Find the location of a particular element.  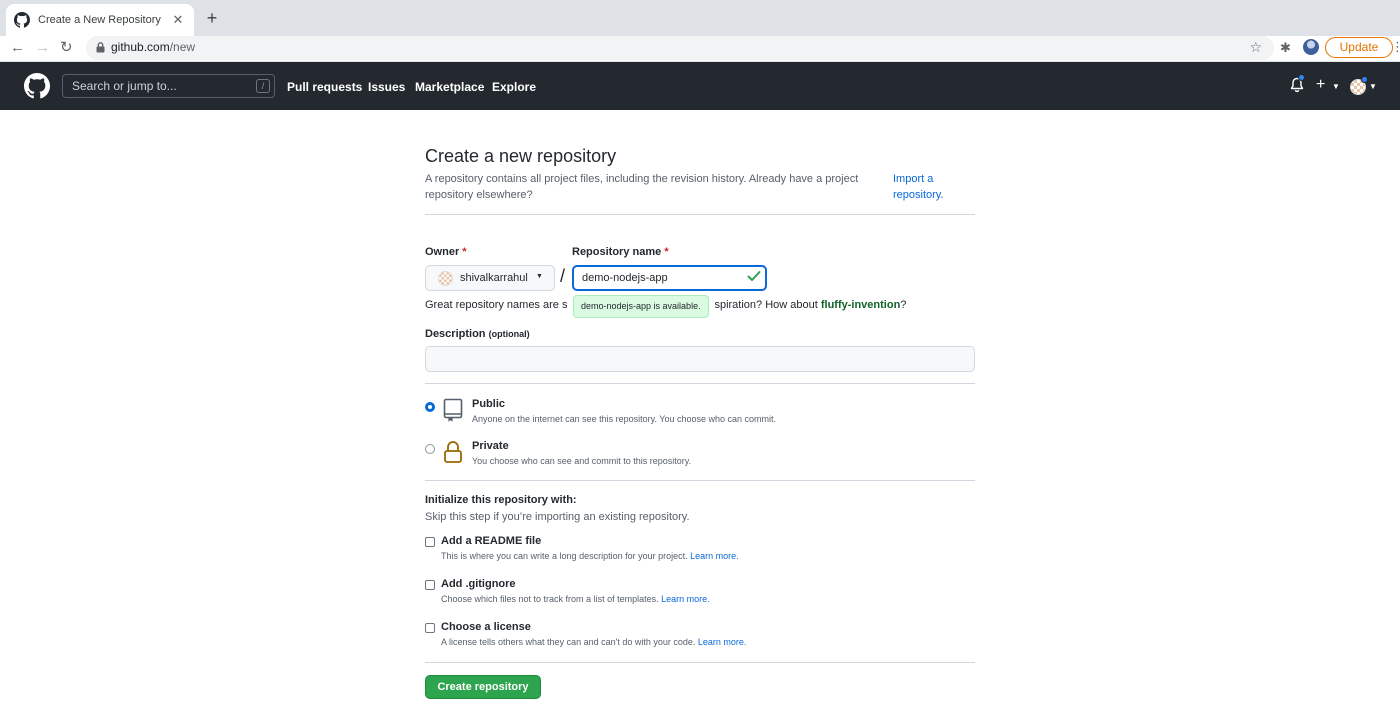

url-host: github.com is located at coordinates (140, 47).